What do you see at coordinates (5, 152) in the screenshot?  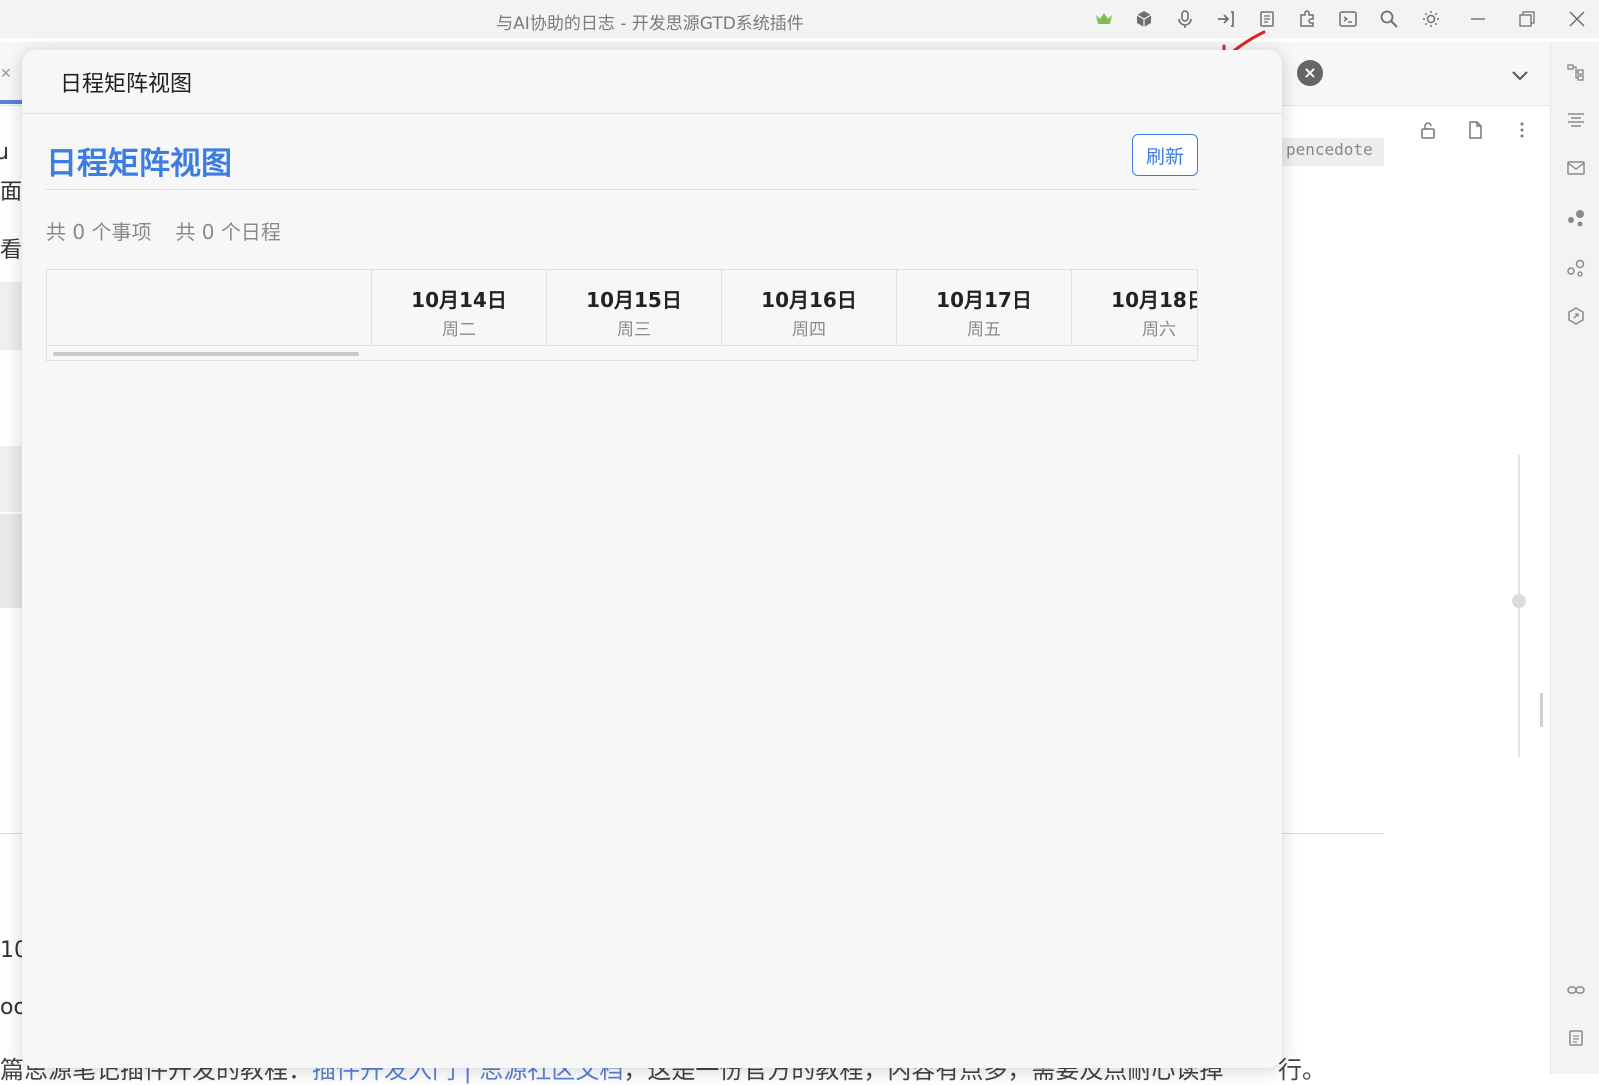 I see `background-text-fragment: ɹ` at bounding box center [5, 152].